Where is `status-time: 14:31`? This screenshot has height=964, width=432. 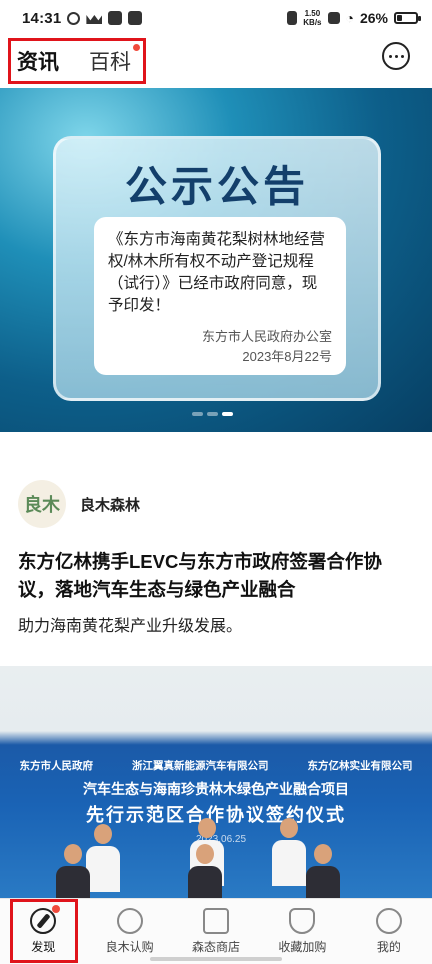 status-time: 14:31 is located at coordinates (42, 18).